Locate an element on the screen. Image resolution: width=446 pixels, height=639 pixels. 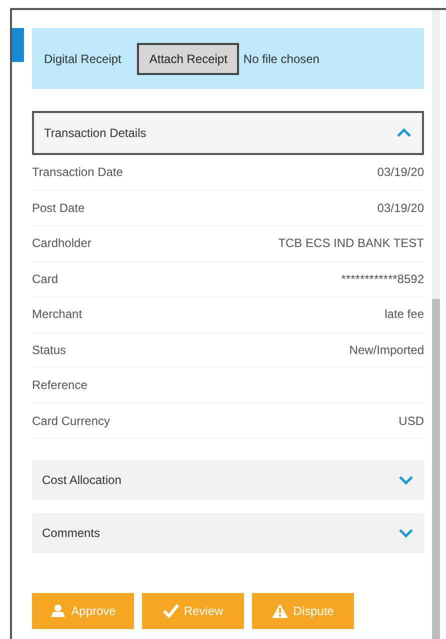
field-label: Transaction Date is located at coordinates (77, 173).